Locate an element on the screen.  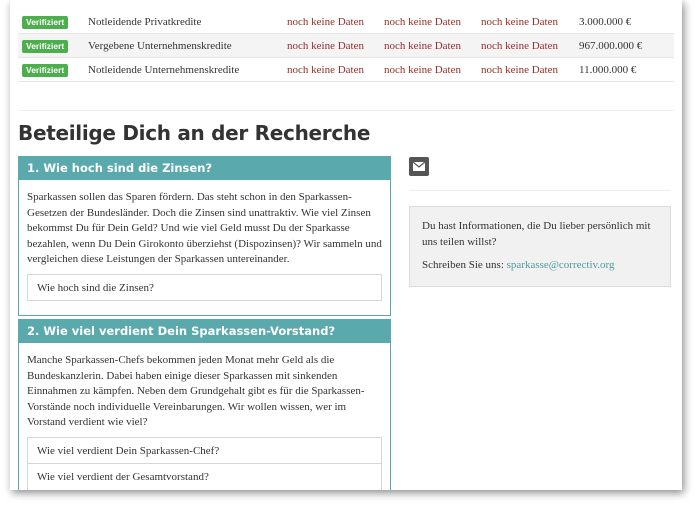
section-title: Beteilige Dich an der Recherche is located at coordinates (194, 133).